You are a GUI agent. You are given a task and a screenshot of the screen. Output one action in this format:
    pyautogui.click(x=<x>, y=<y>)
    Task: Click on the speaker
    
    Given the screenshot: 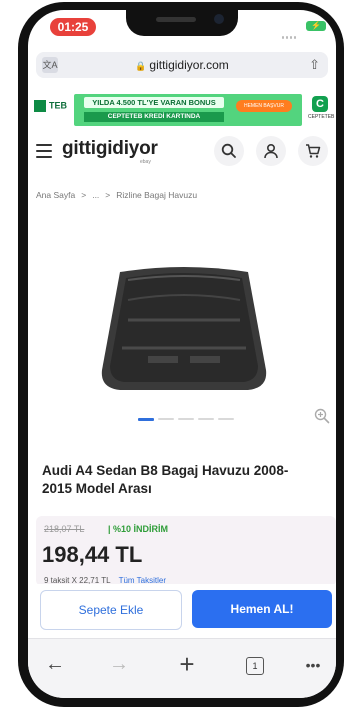 What is the action you would take?
    pyautogui.click(x=176, y=19)
    